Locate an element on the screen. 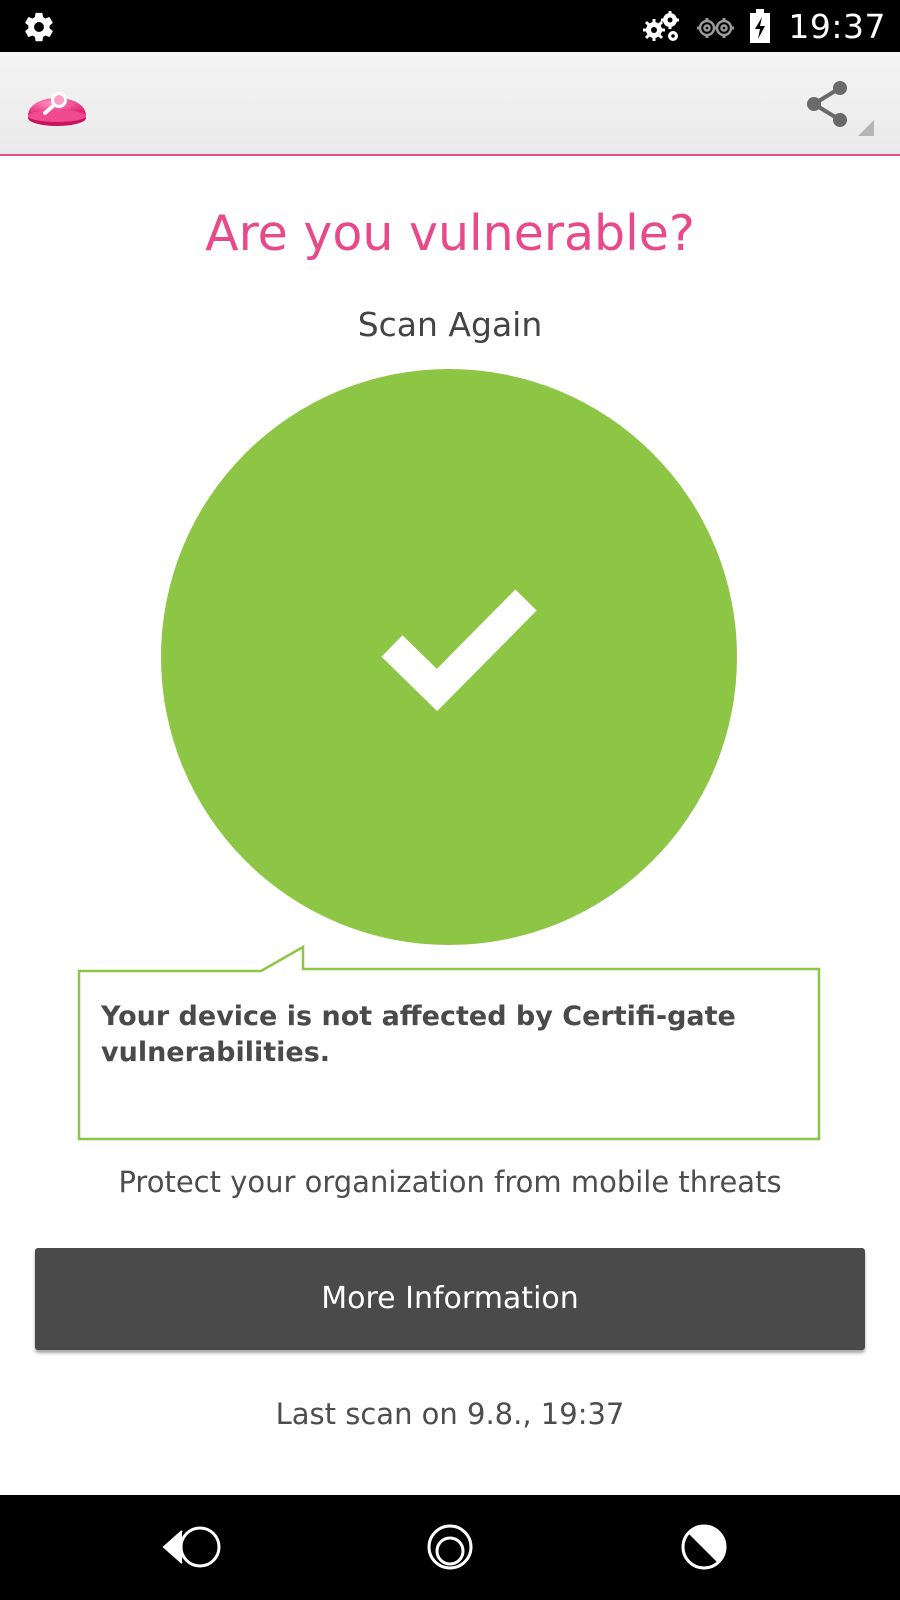  home-icon is located at coordinates (450, 1547).